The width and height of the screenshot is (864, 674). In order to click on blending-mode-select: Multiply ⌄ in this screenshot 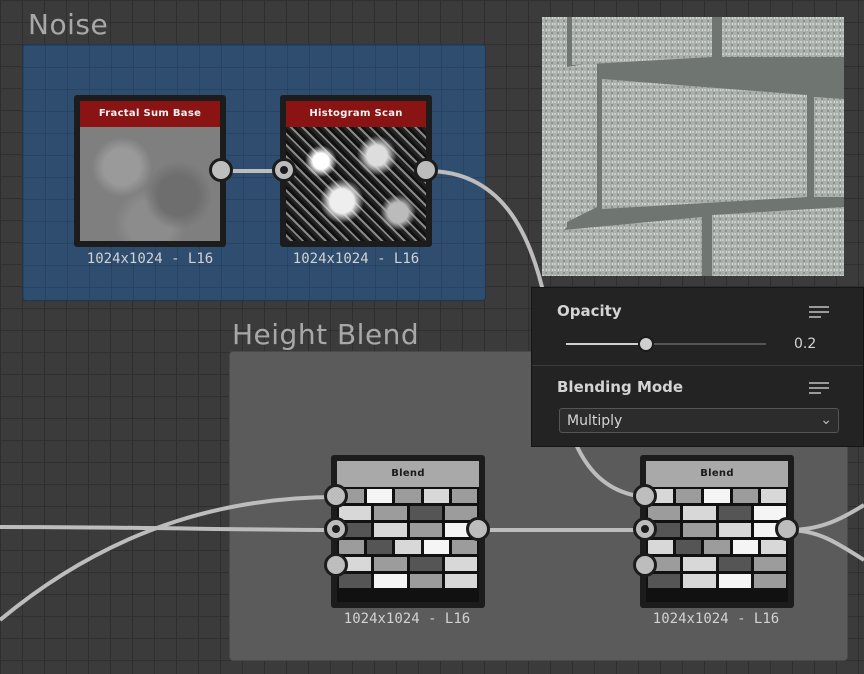, I will do `click(699, 420)`.